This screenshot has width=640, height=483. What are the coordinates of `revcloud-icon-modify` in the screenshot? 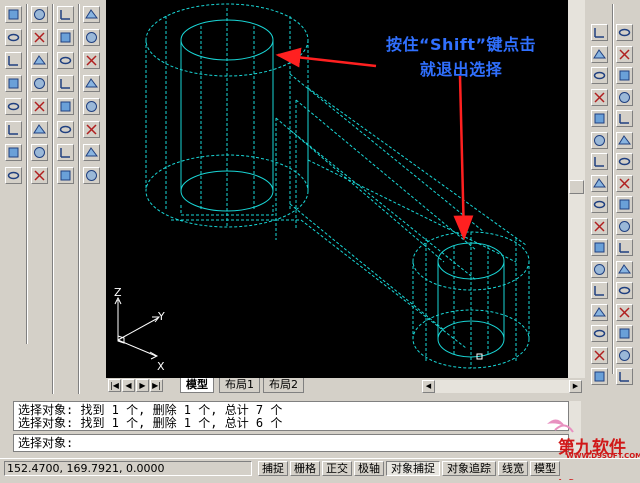 It's located at (624, 183).